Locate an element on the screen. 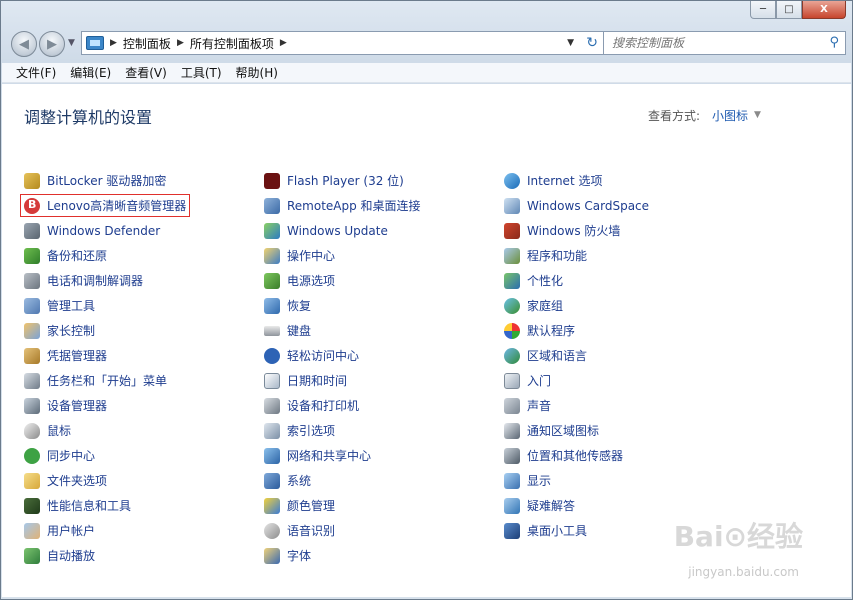 The width and height of the screenshot is (853, 600). control-panel-item: Windows CardSpace is located at coordinates (619, 205).